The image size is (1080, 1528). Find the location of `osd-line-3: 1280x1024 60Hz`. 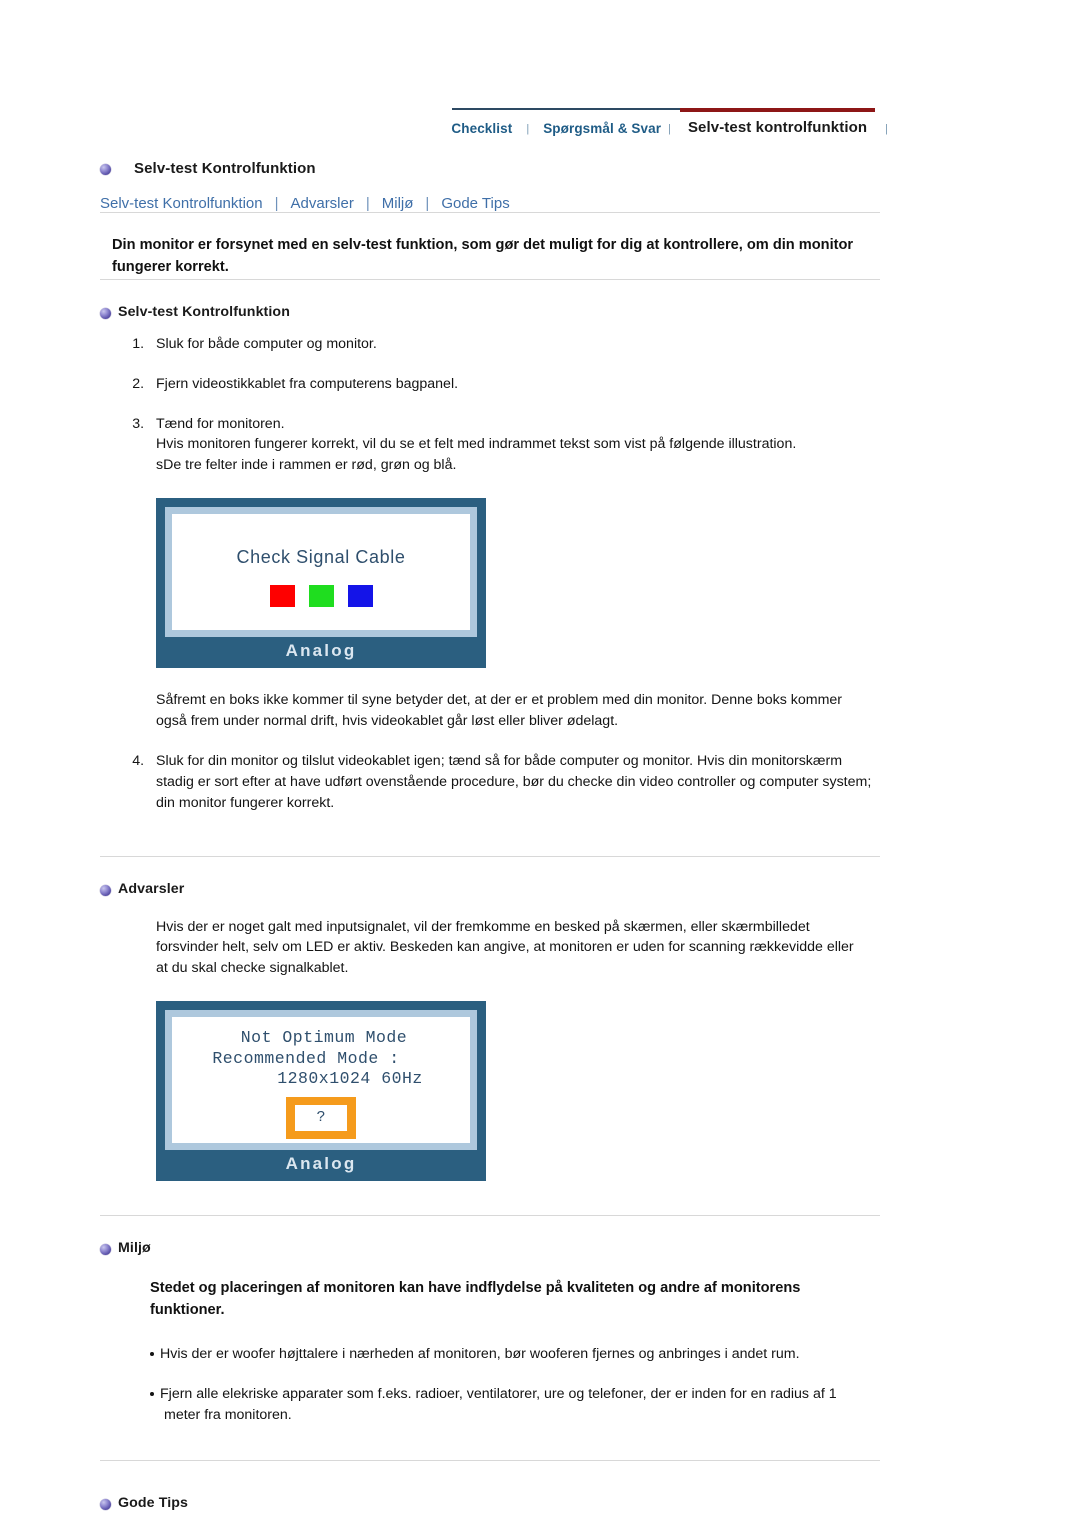

osd-line-3: 1280x1024 60Hz is located at coordinates (350, 1079).